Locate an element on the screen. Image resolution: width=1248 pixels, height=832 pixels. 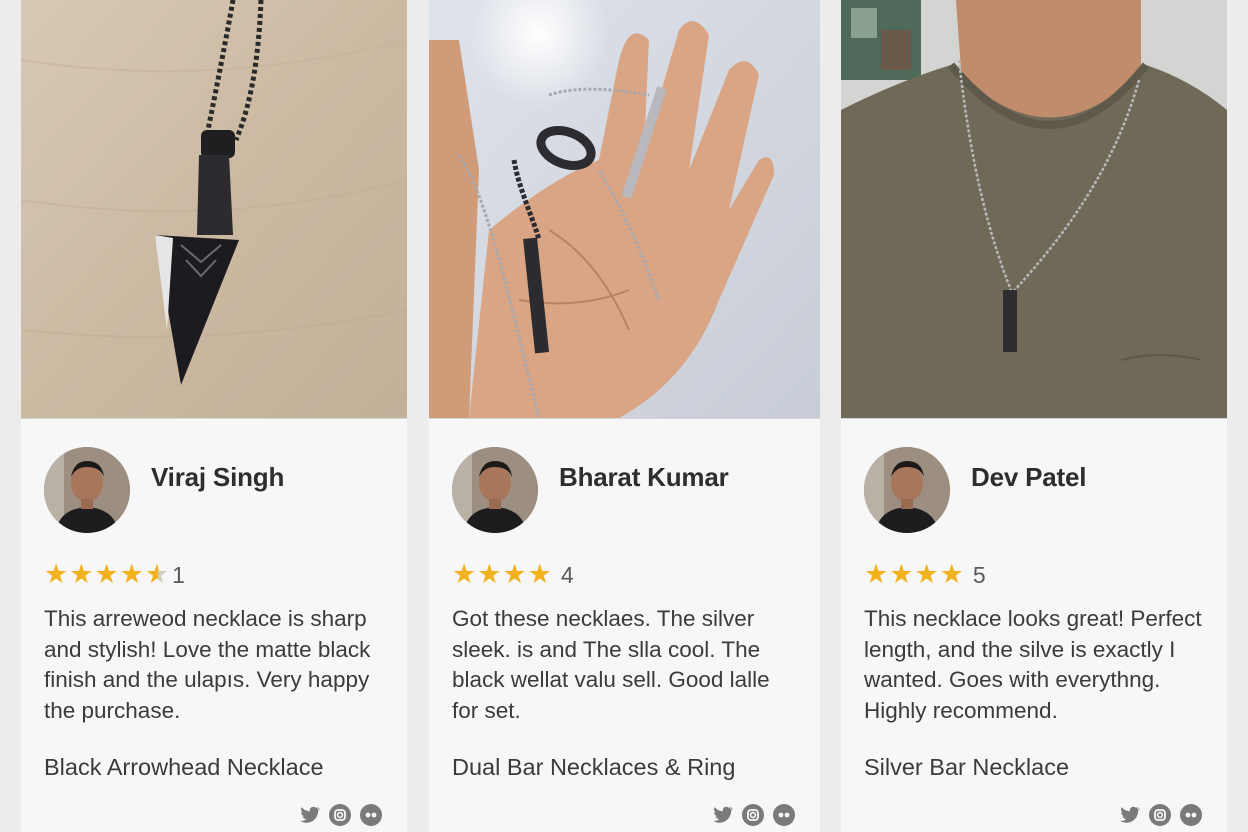
reviewer-name: Dev Patel is located at coordinates (1029, 477).